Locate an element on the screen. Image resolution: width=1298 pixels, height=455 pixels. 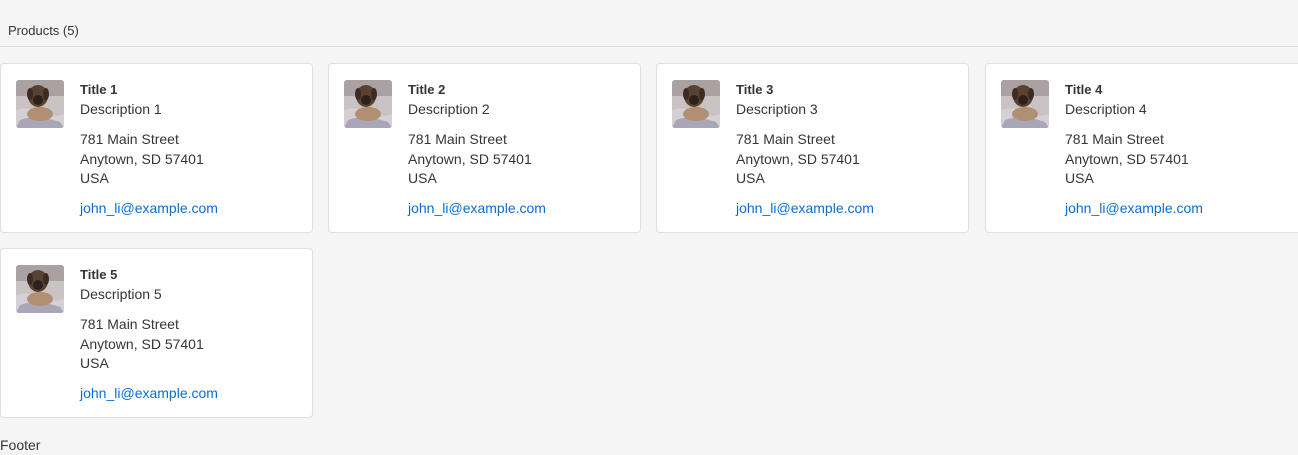
card-title: Title 4 is located at coordinates (1084, 89).